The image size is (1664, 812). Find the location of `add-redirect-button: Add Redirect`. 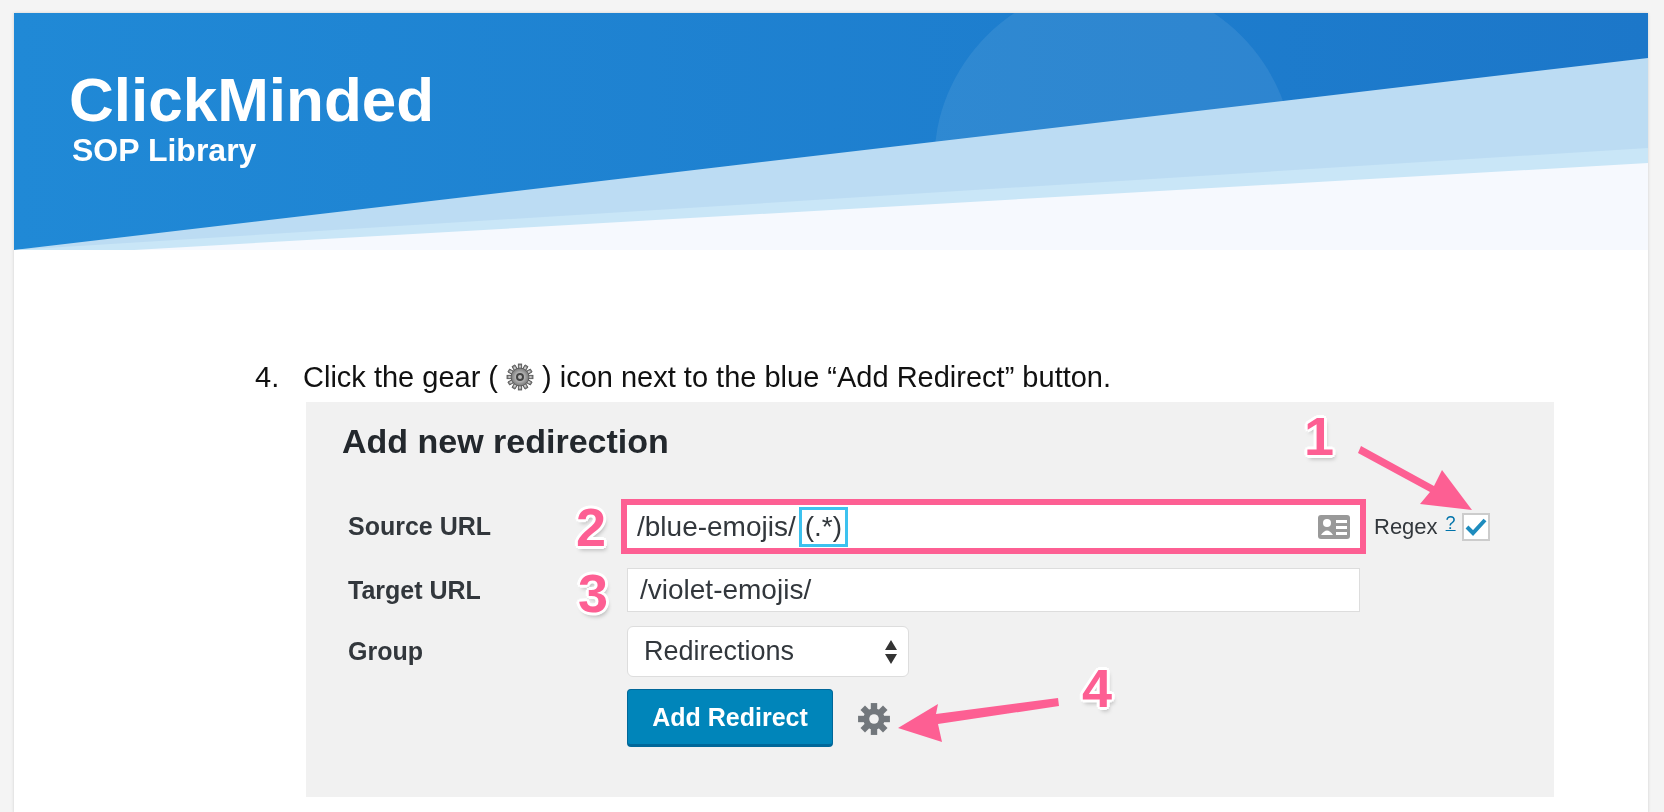

add-redirect-button: Add Redirect is located at coordinates (730, 718).